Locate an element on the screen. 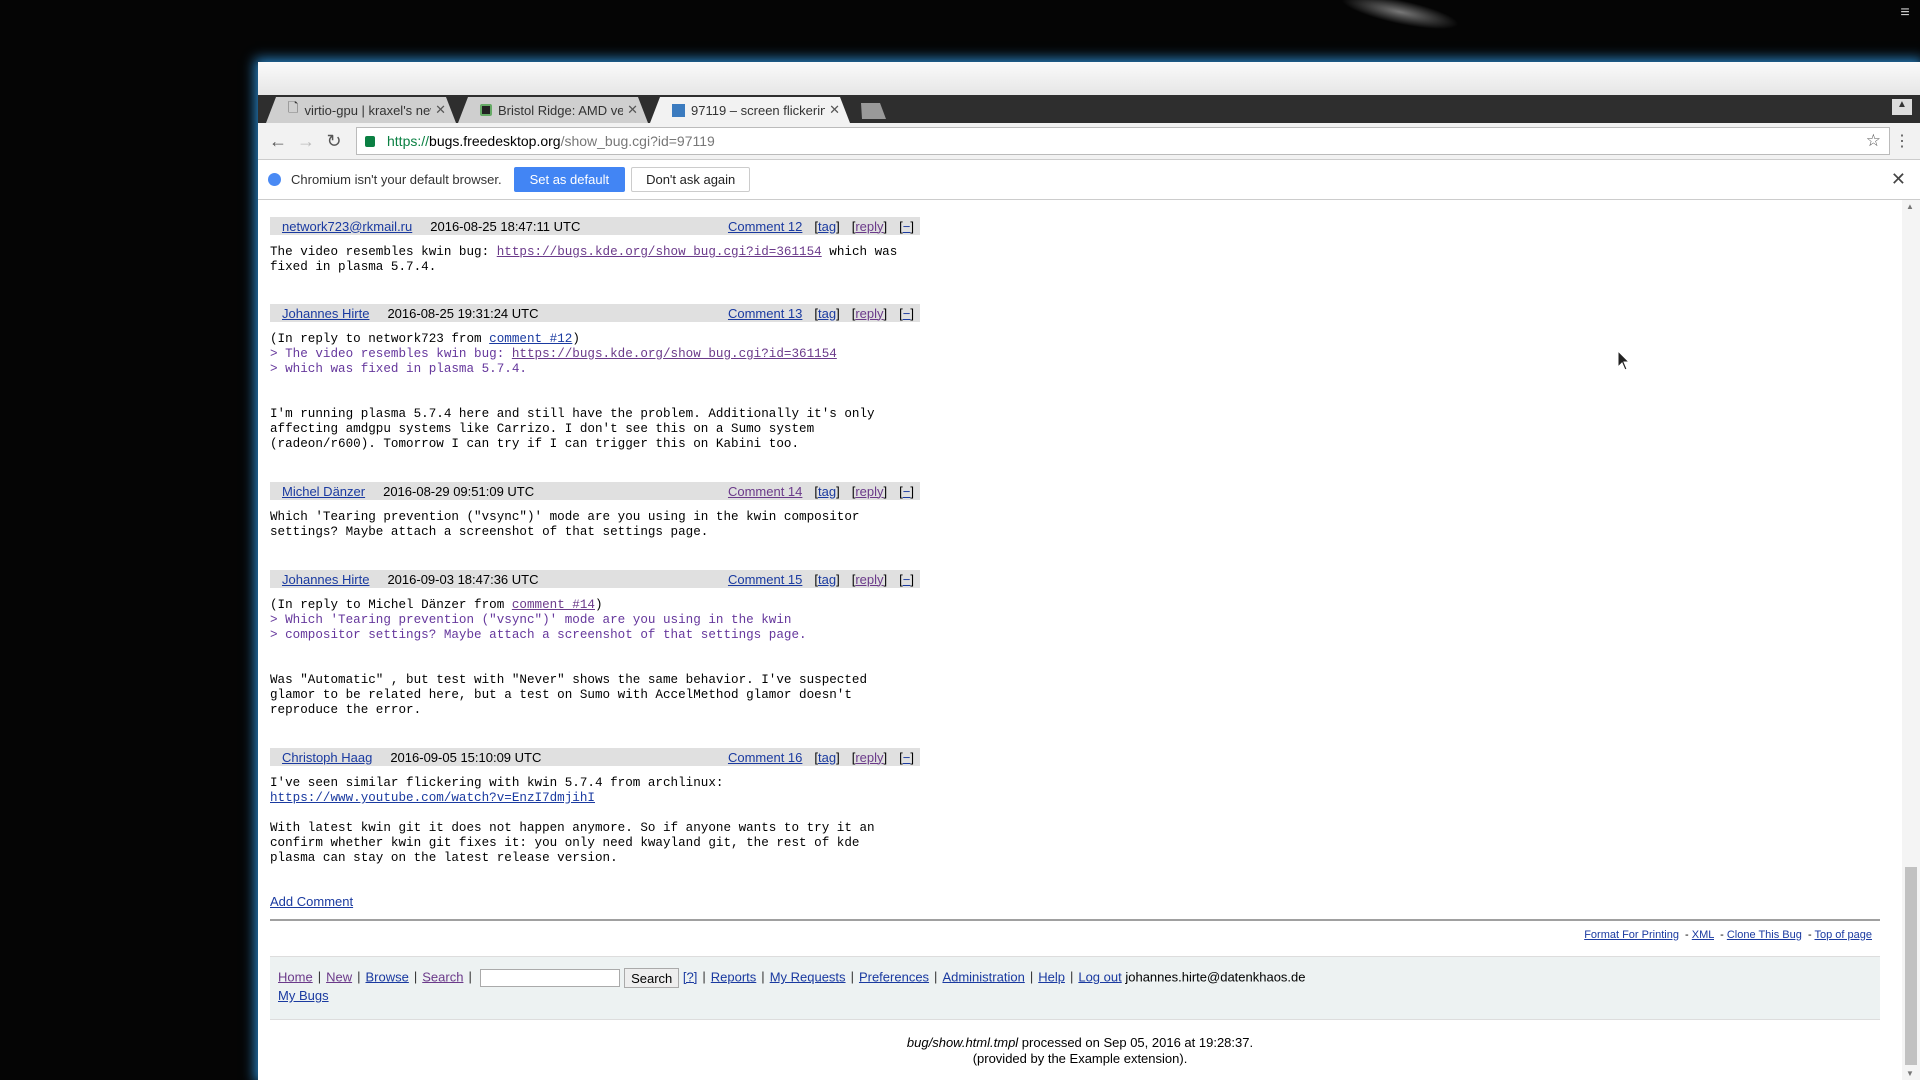 The image size is (1920, 1080). vertical-scrollbar: ▲ ▼ is located at coordinates (1911, 640).